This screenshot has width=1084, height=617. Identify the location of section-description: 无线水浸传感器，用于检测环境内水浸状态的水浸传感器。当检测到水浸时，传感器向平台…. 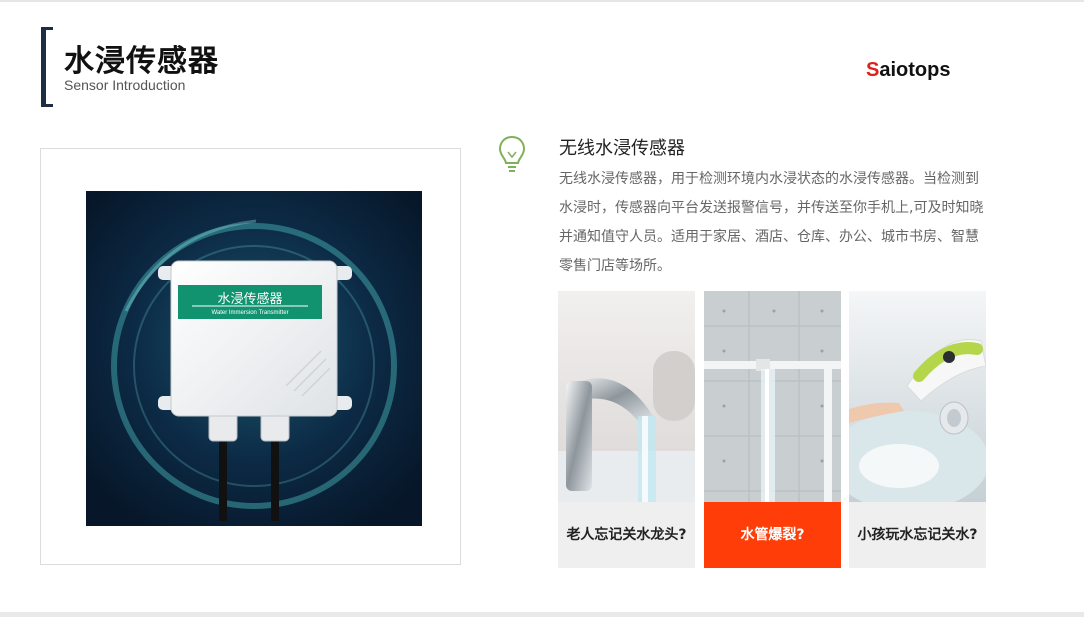
(771, 222).